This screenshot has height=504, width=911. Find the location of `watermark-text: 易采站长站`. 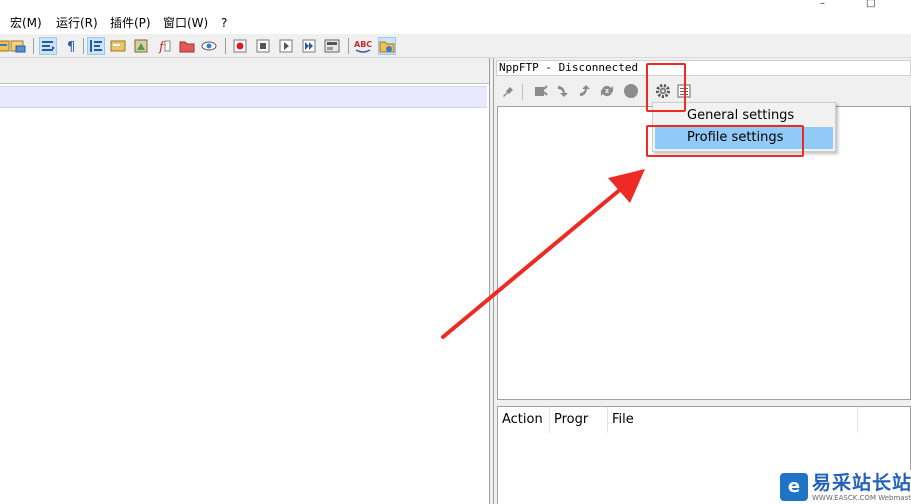

watermark-text: 易采站长站 is located at coordinates (861, 483).